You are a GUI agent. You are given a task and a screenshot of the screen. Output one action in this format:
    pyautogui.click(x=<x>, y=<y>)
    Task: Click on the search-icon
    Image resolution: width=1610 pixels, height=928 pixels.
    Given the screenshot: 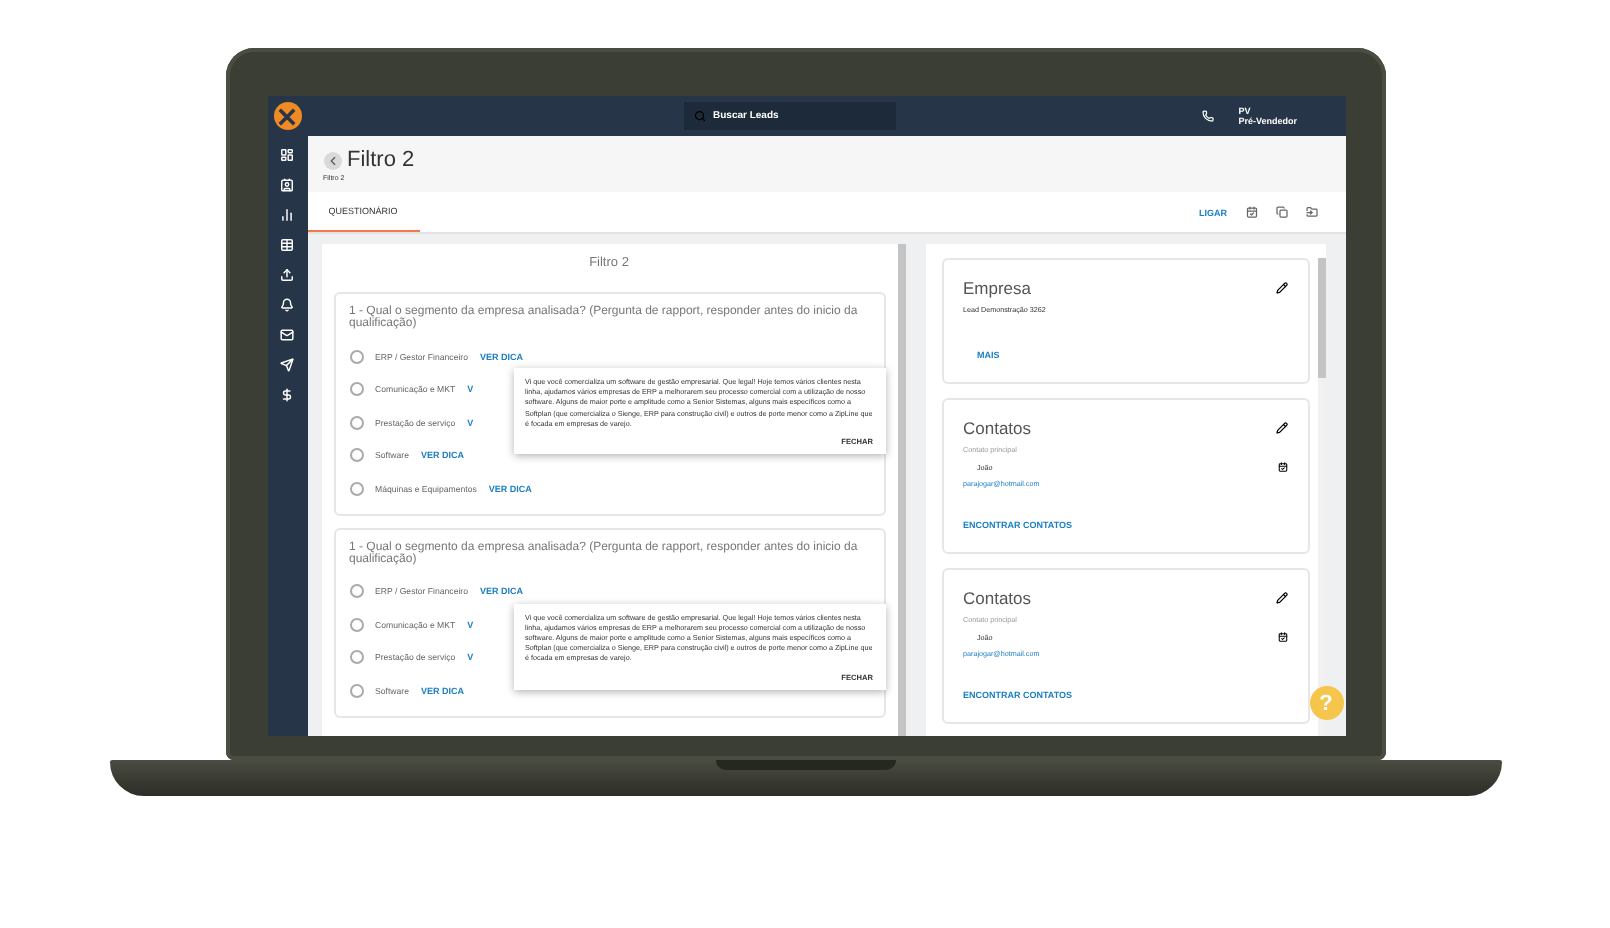 What is the action you would take?
    pyautogui.click(x=699, y=116)
    